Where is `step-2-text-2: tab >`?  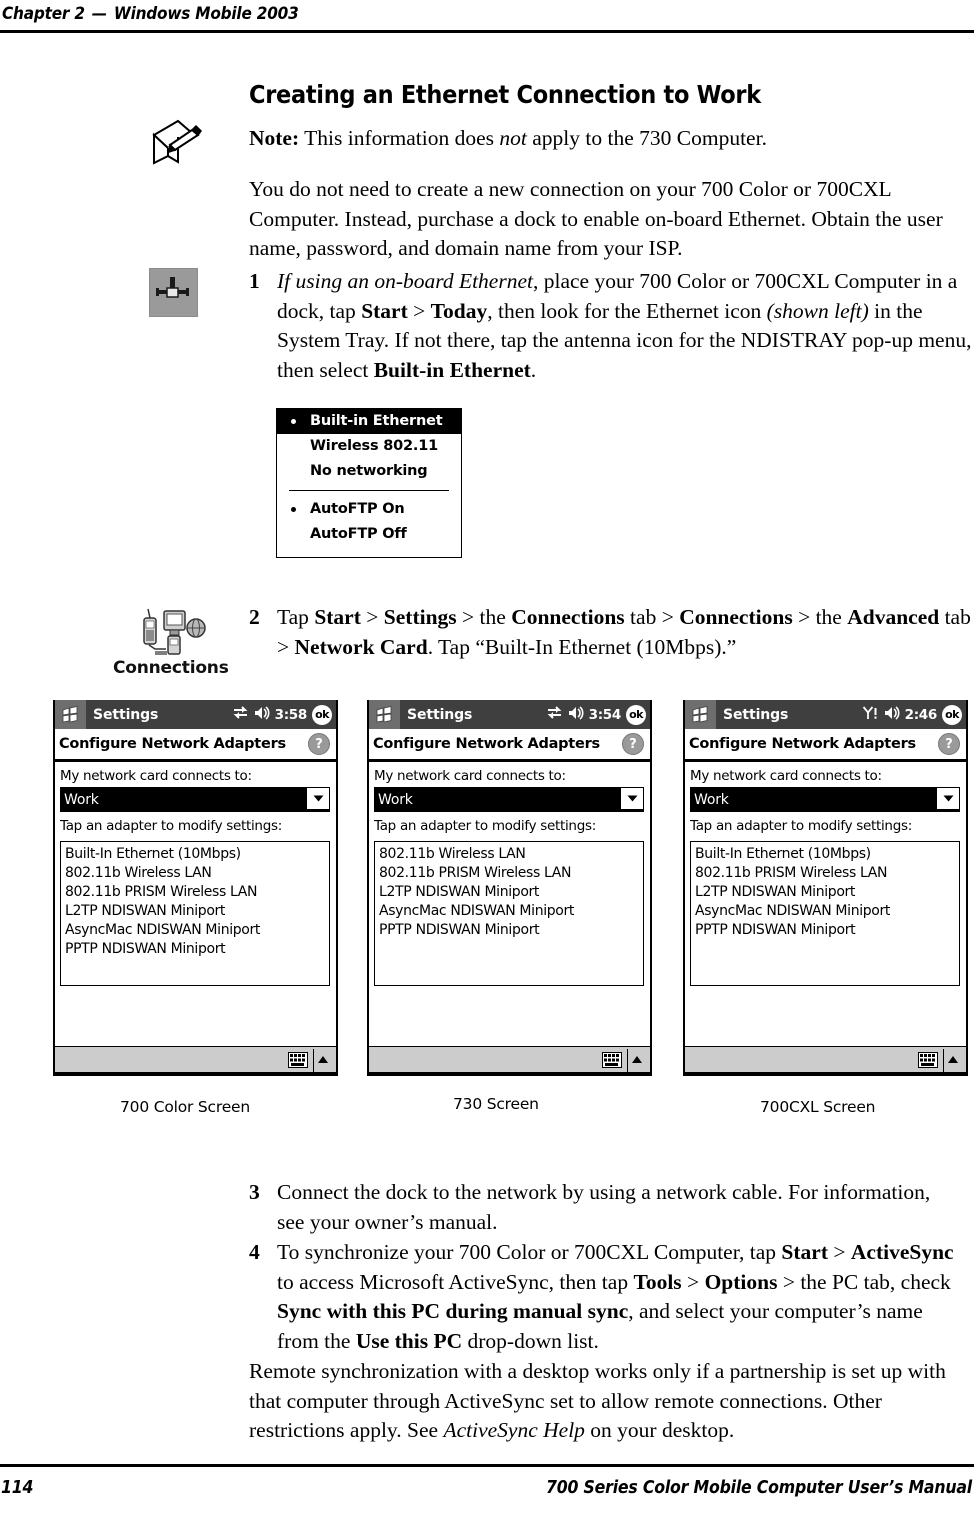 step-2-text-2: tab > is located at coordinates (652, 617).